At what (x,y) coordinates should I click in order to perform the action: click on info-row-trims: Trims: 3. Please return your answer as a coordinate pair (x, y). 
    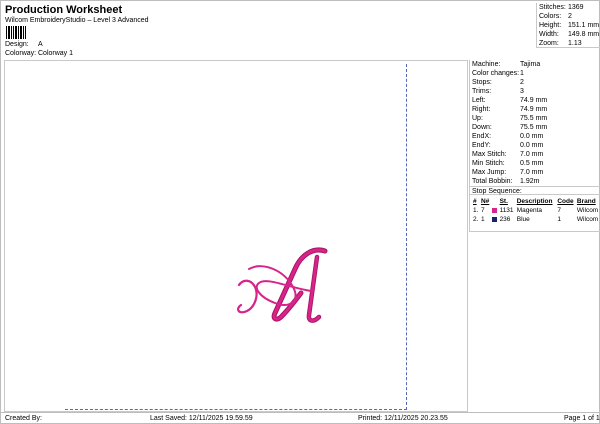
    Looking at the image, I should click on (498, 91).